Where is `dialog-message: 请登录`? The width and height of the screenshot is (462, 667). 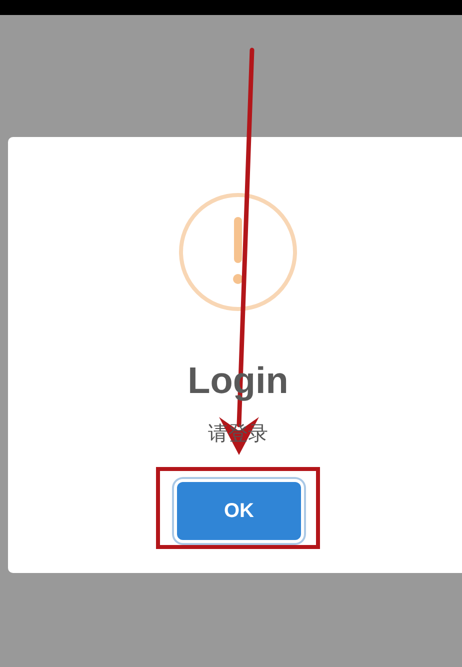 dialog-message: 请登录 is located at coordinates (238, 433).